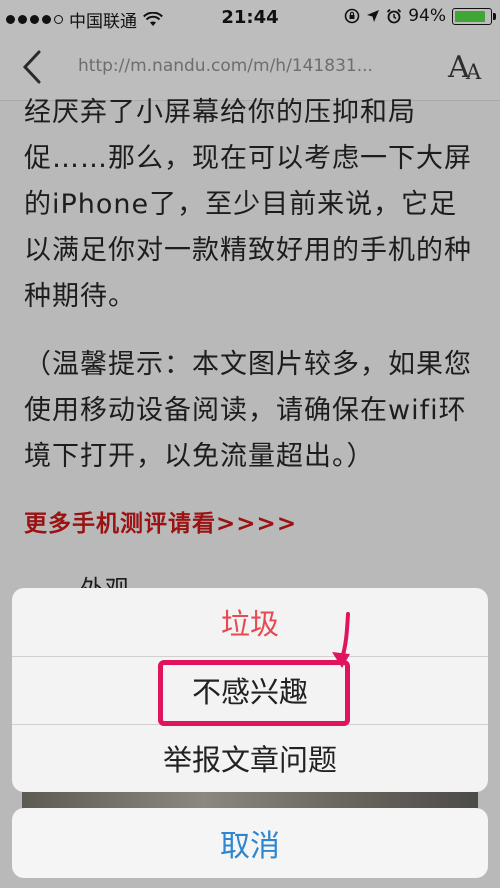 Image resolution: width=500 pixels, height=888 pixels. I want to click on alarm-icon, so click(394, 16).